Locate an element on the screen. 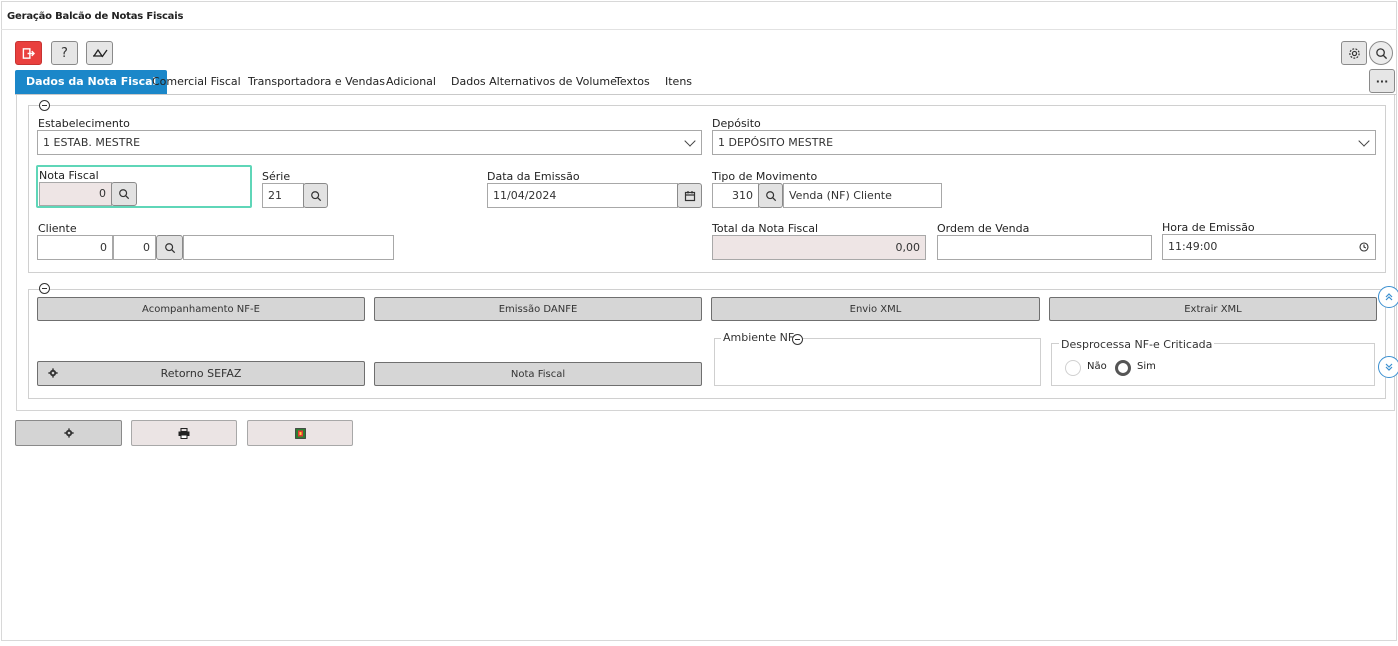 The width and height of the screenshot is (1398, 646). export-button is located at coordinates (300, 433).